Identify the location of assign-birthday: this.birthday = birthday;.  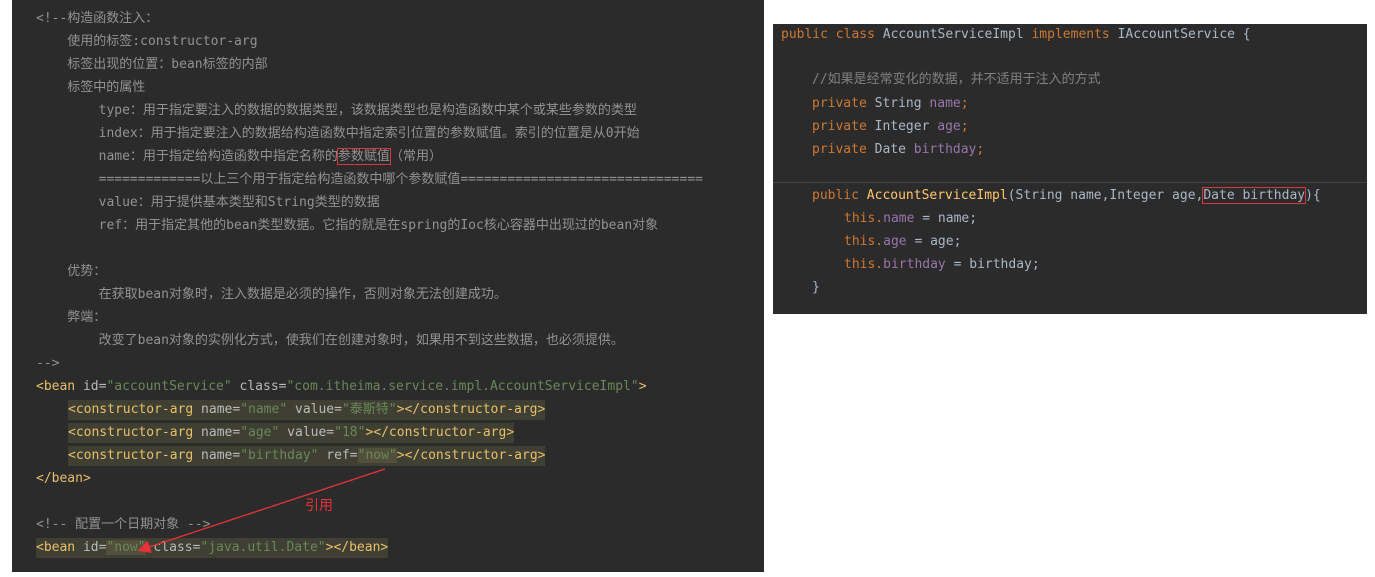
(942, 264).